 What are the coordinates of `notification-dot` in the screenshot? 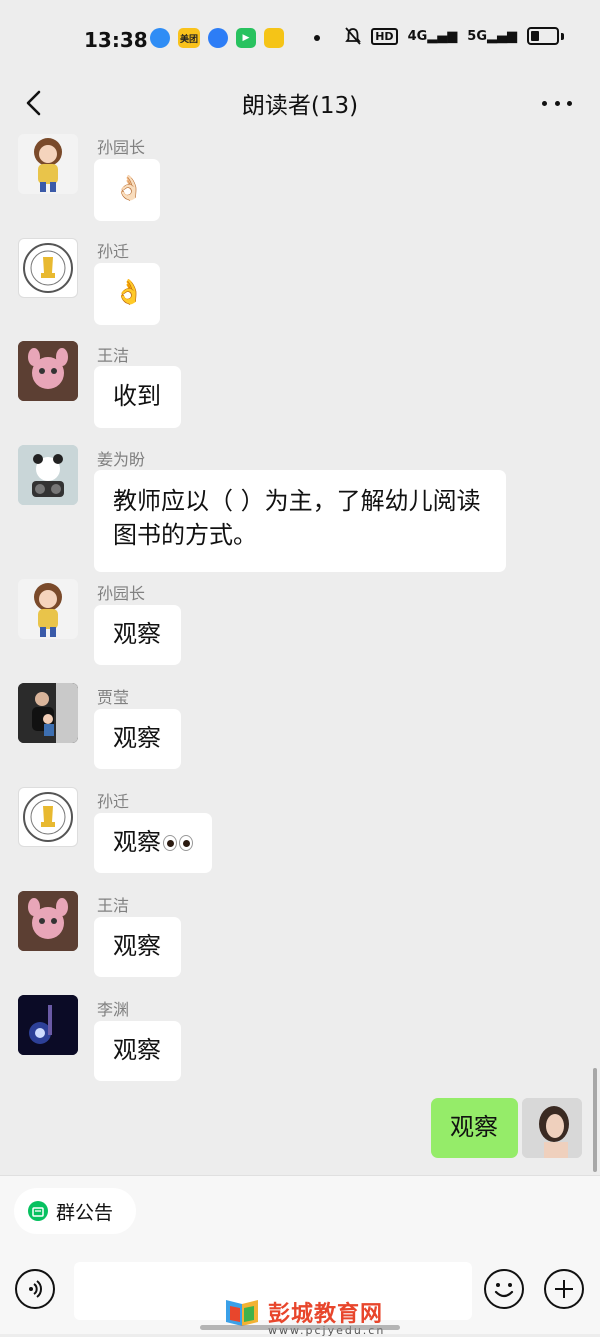 It's located at (317, 38).